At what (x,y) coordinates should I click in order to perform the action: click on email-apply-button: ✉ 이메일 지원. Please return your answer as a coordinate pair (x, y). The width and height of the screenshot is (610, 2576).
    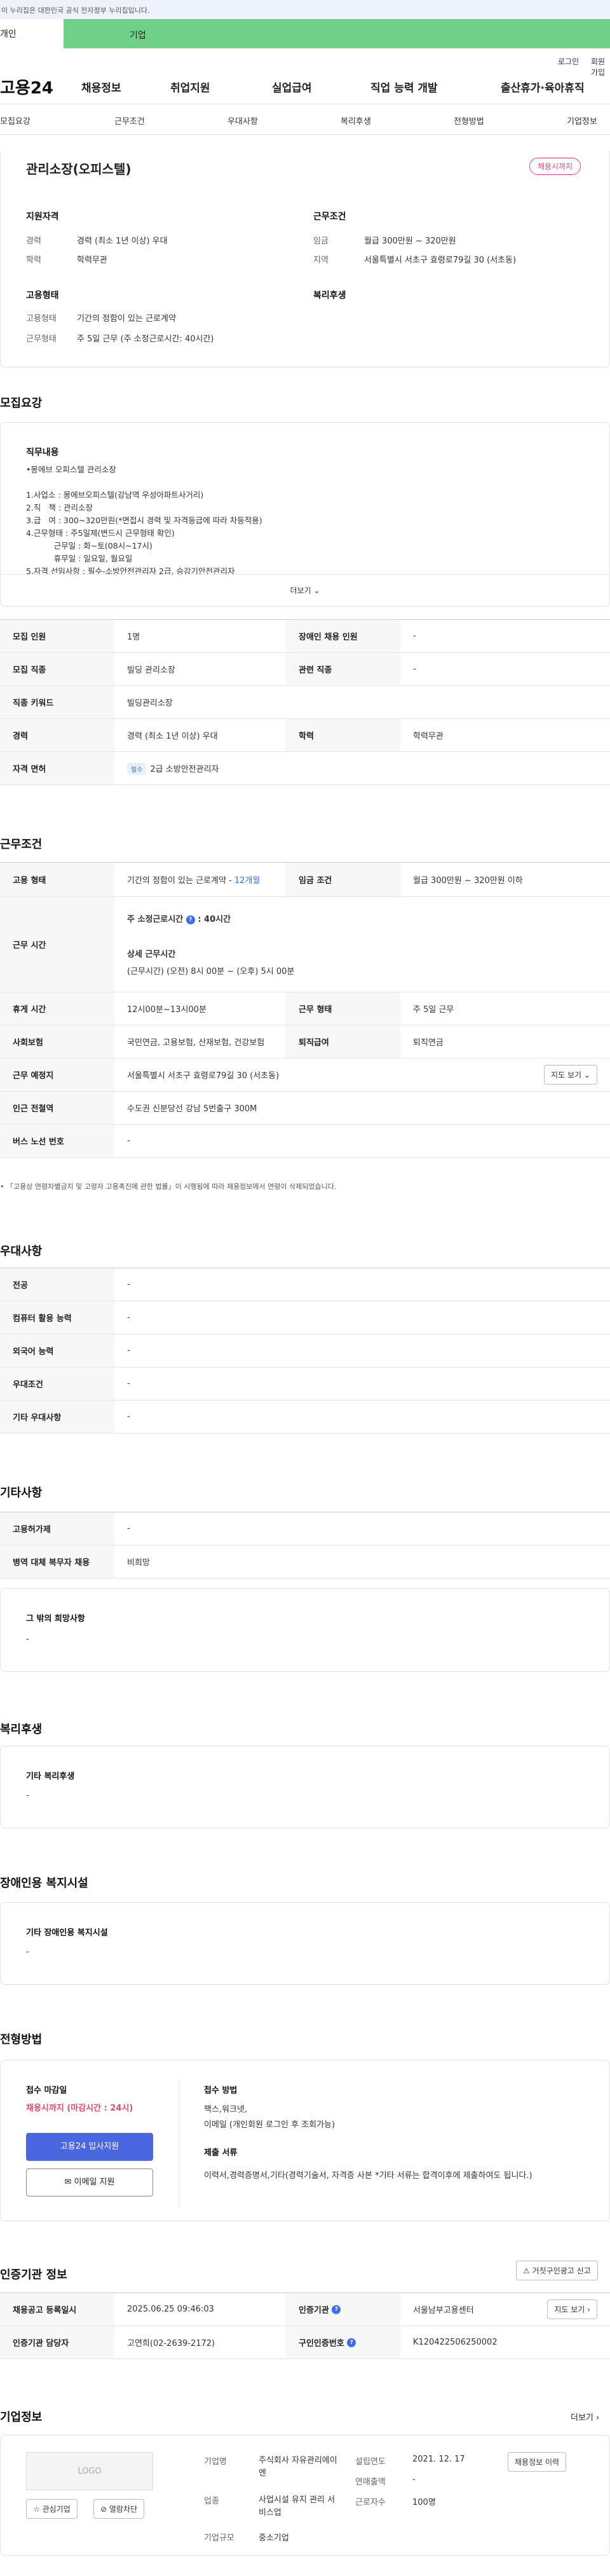
    Looking at the image, I should click on (89, 2182).